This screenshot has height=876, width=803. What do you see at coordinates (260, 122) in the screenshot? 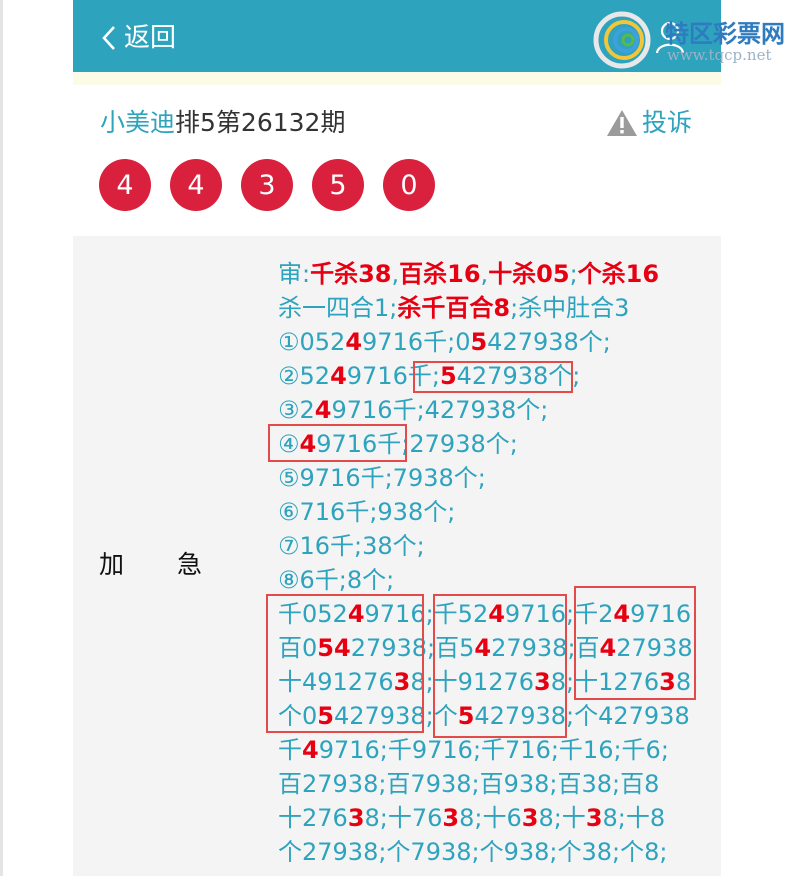
I see `issue-label: 排5第26132期` at bounding box center [260, 122].